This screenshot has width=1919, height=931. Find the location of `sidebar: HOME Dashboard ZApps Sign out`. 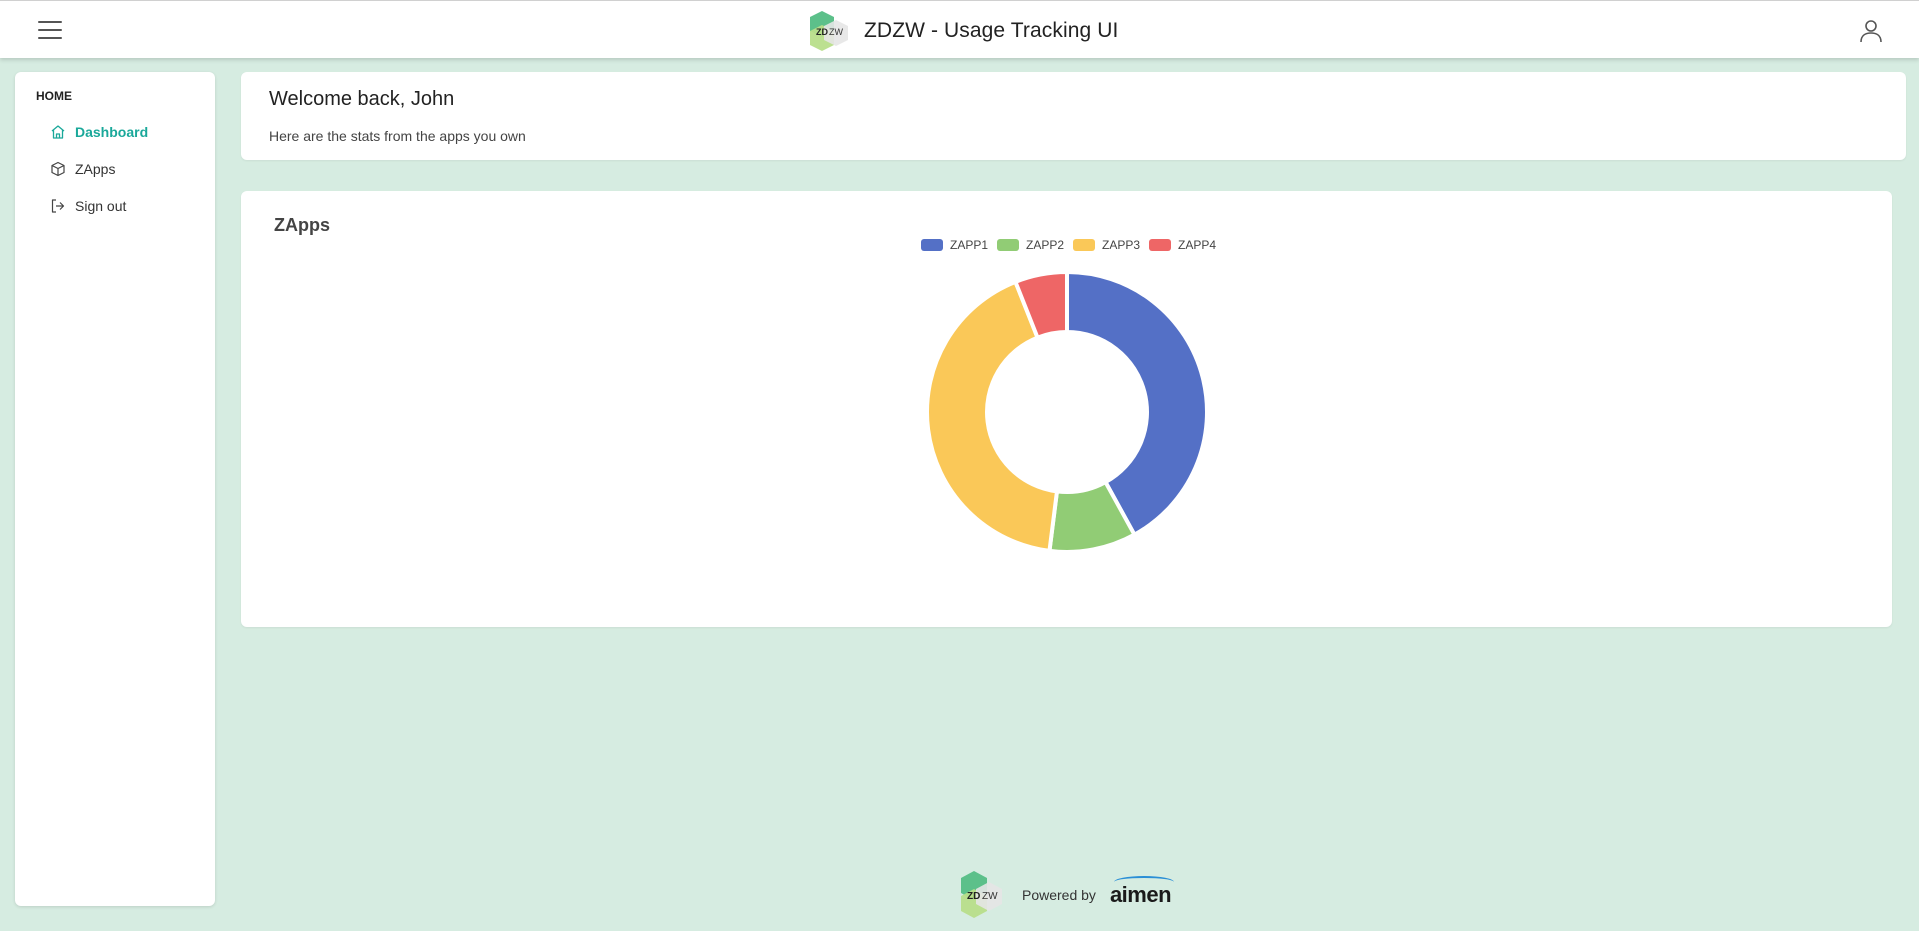

sidebar: HOME Dashboard ZApps Sign out is located at coordinates (115, 489).